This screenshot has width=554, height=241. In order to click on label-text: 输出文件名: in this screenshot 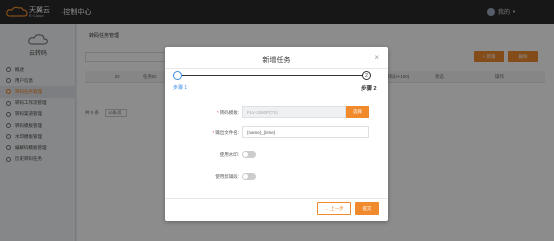, I will do `click(227, 132)`.